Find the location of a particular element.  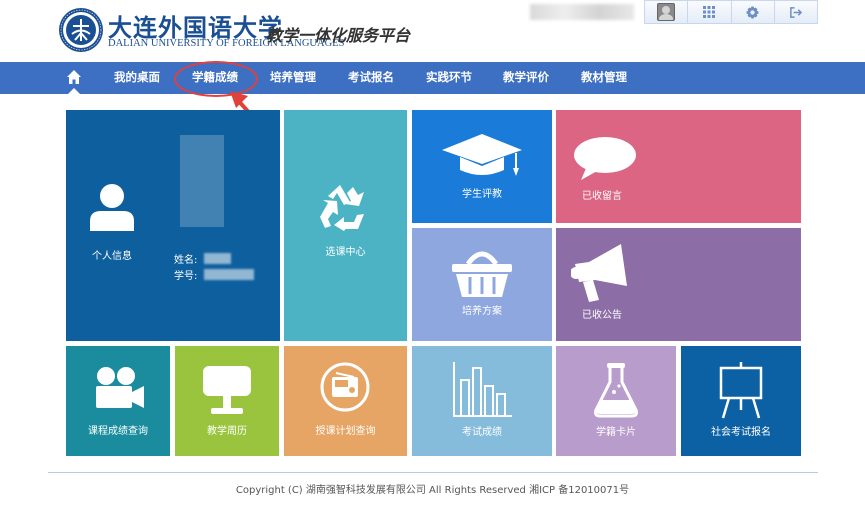

radio-icon is located at coordinates (345, 387).